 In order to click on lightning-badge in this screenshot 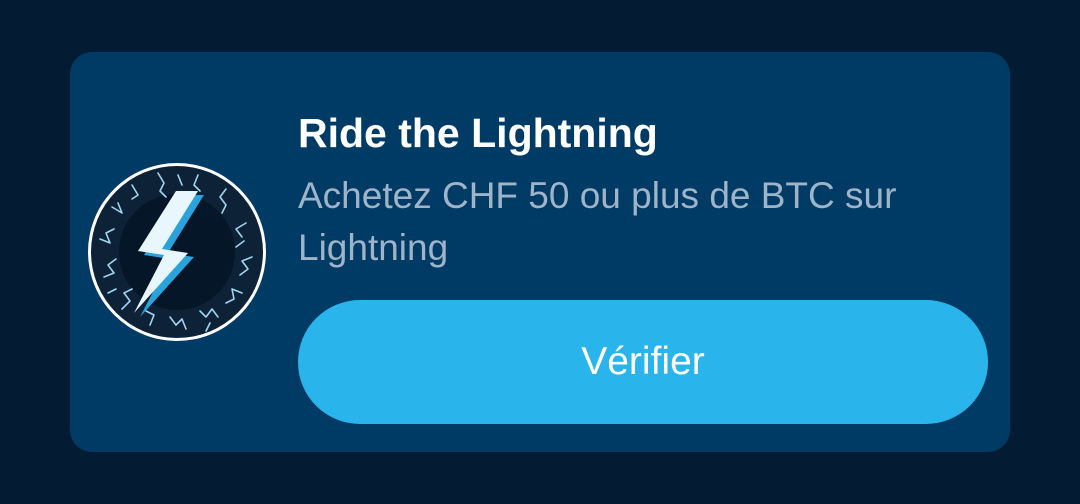, I will do `click(177, 252)`.